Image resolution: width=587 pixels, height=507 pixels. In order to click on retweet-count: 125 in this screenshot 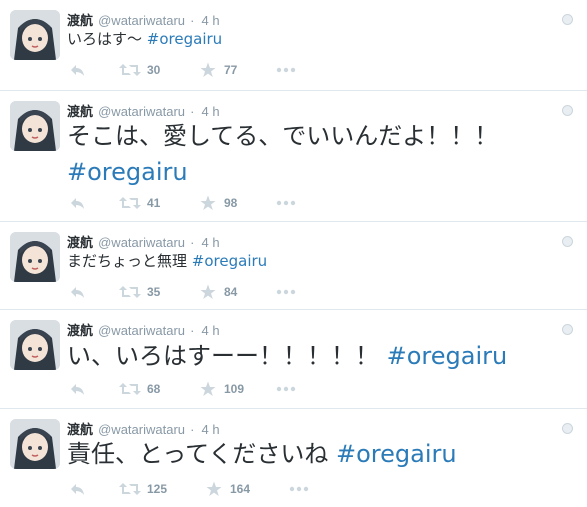, I will do `click(157, 489)`.